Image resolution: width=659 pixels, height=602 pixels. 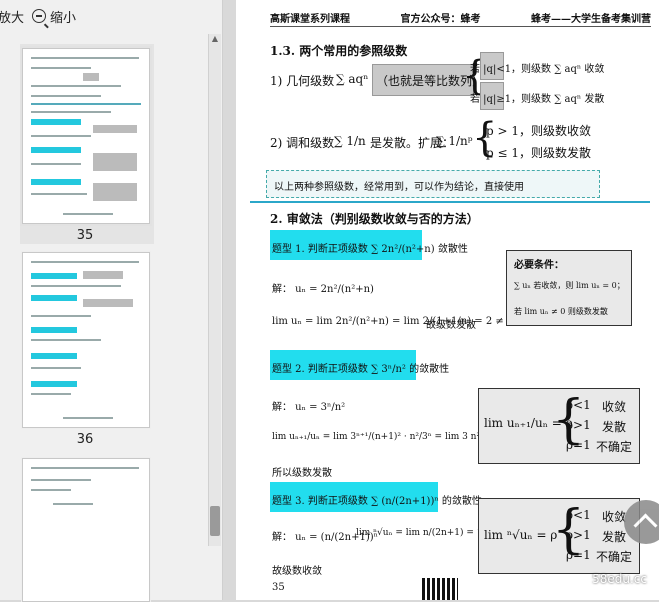 I want to click on harm-case1: p > 1，则级数收敛, so click(x=539, y=131).